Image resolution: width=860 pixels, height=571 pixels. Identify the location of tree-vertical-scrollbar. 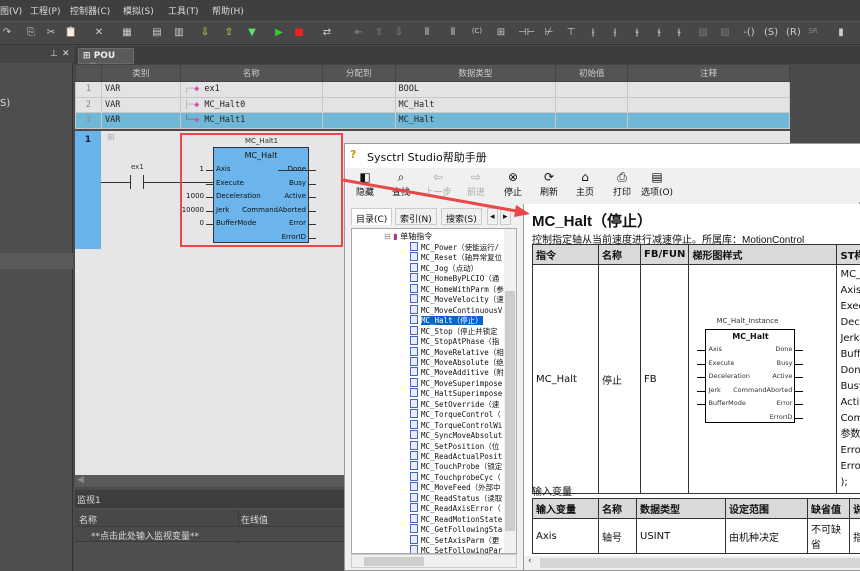
(510, 391).